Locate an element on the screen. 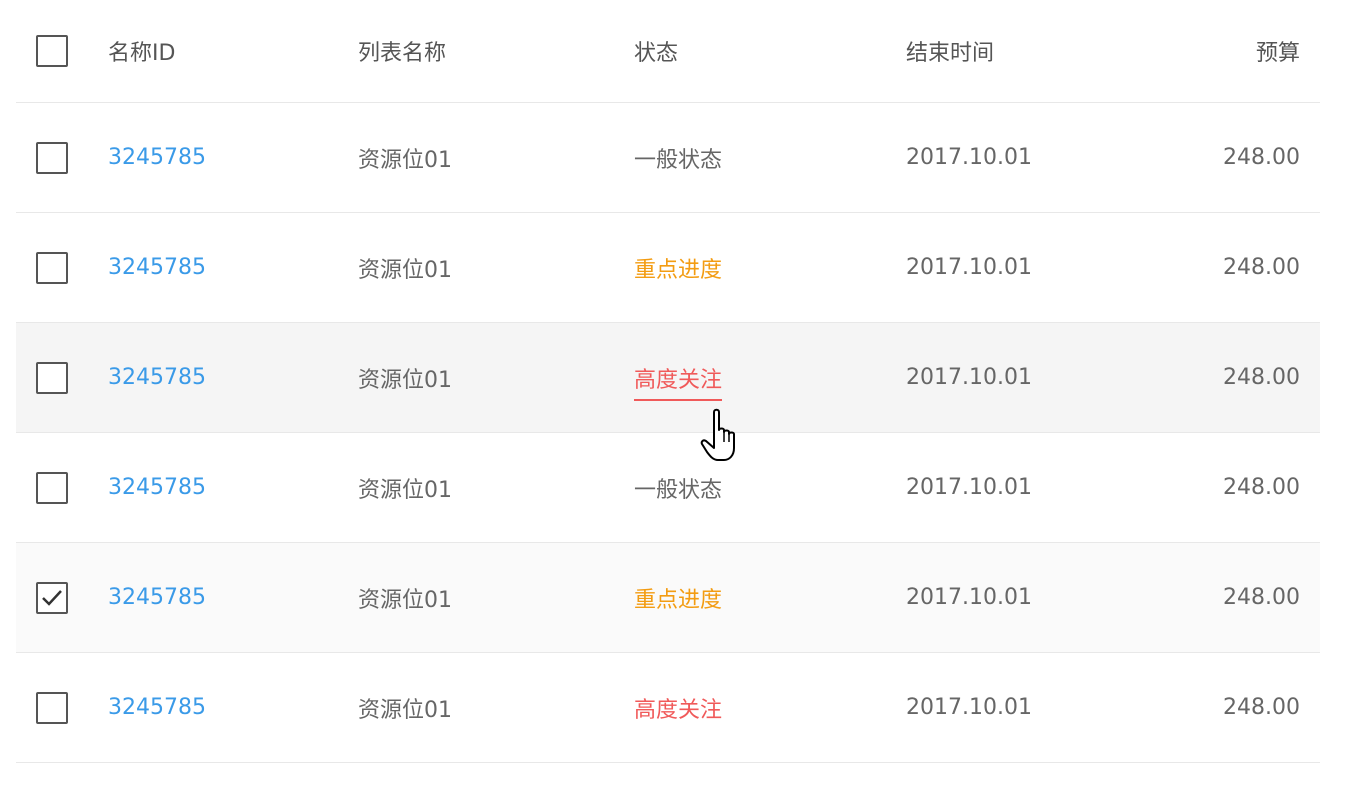  table-header: 名称ID 列表名称 状态 结束时间 预算 is located at coordinates (668, 51).